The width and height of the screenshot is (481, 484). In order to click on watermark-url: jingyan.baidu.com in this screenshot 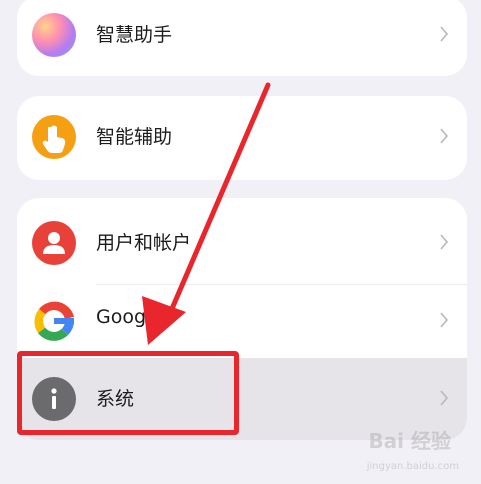, I will do `click(412, 466)`.